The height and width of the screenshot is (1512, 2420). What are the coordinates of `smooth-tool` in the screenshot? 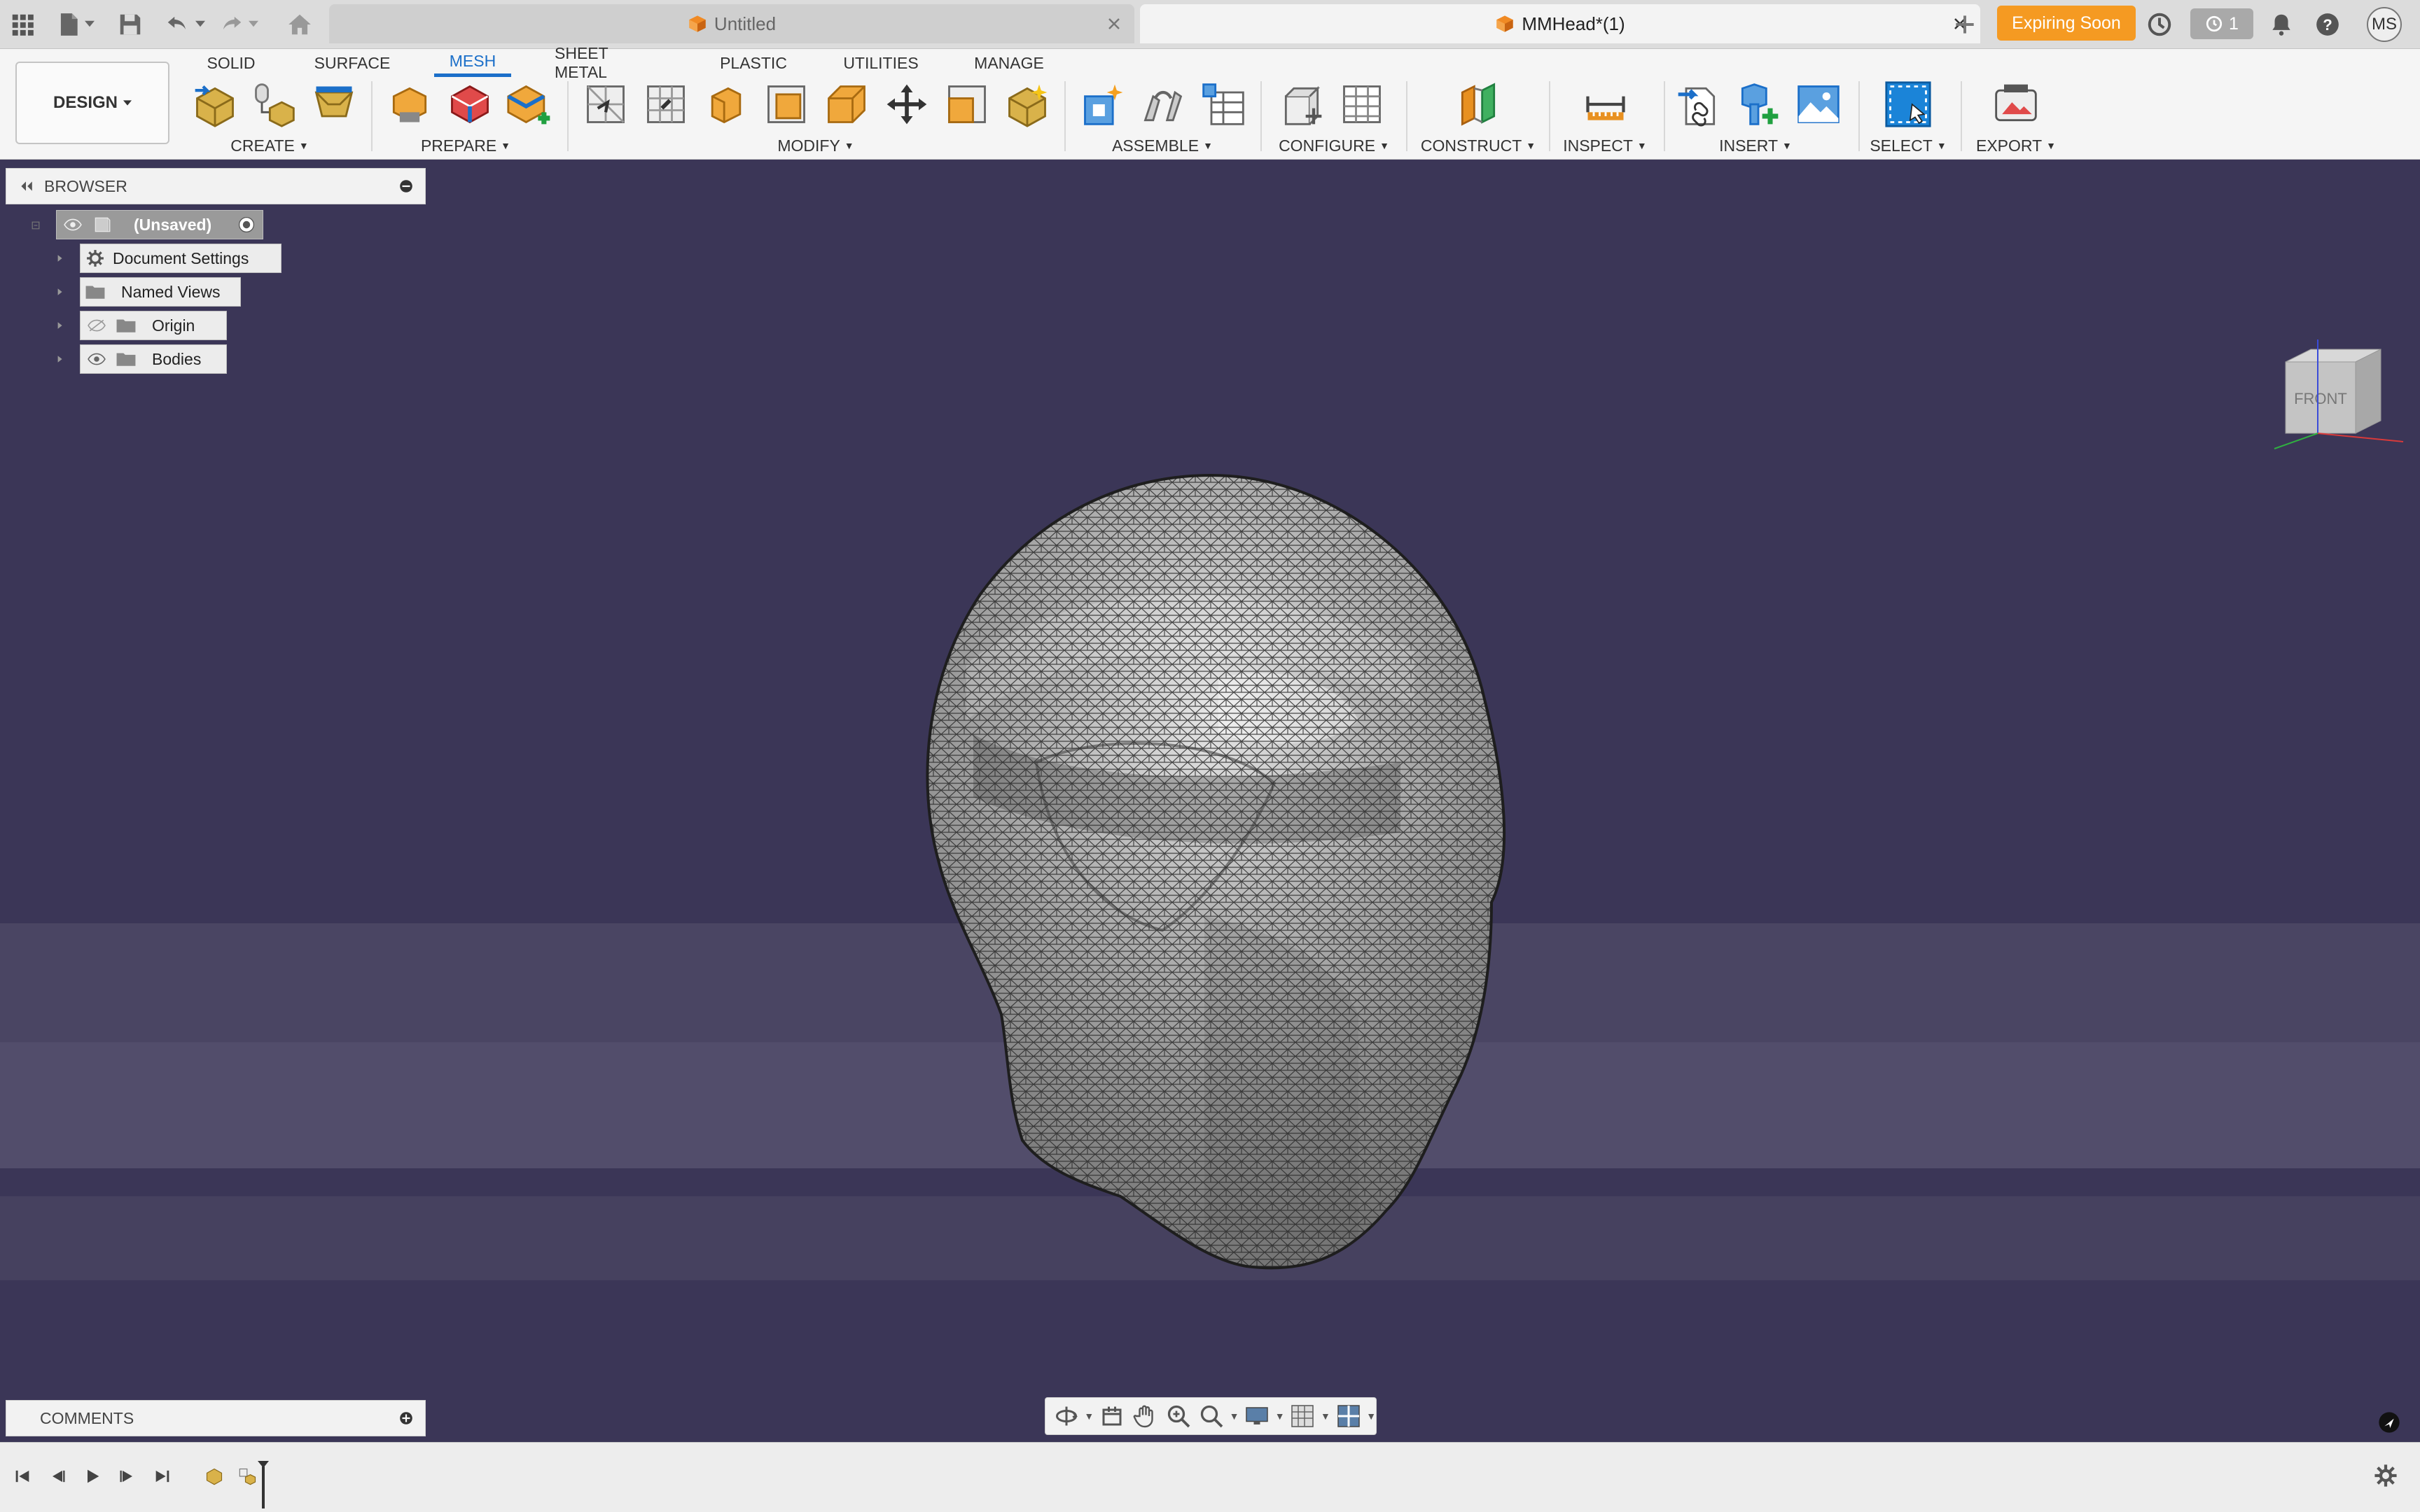 It's located at (786, 104).